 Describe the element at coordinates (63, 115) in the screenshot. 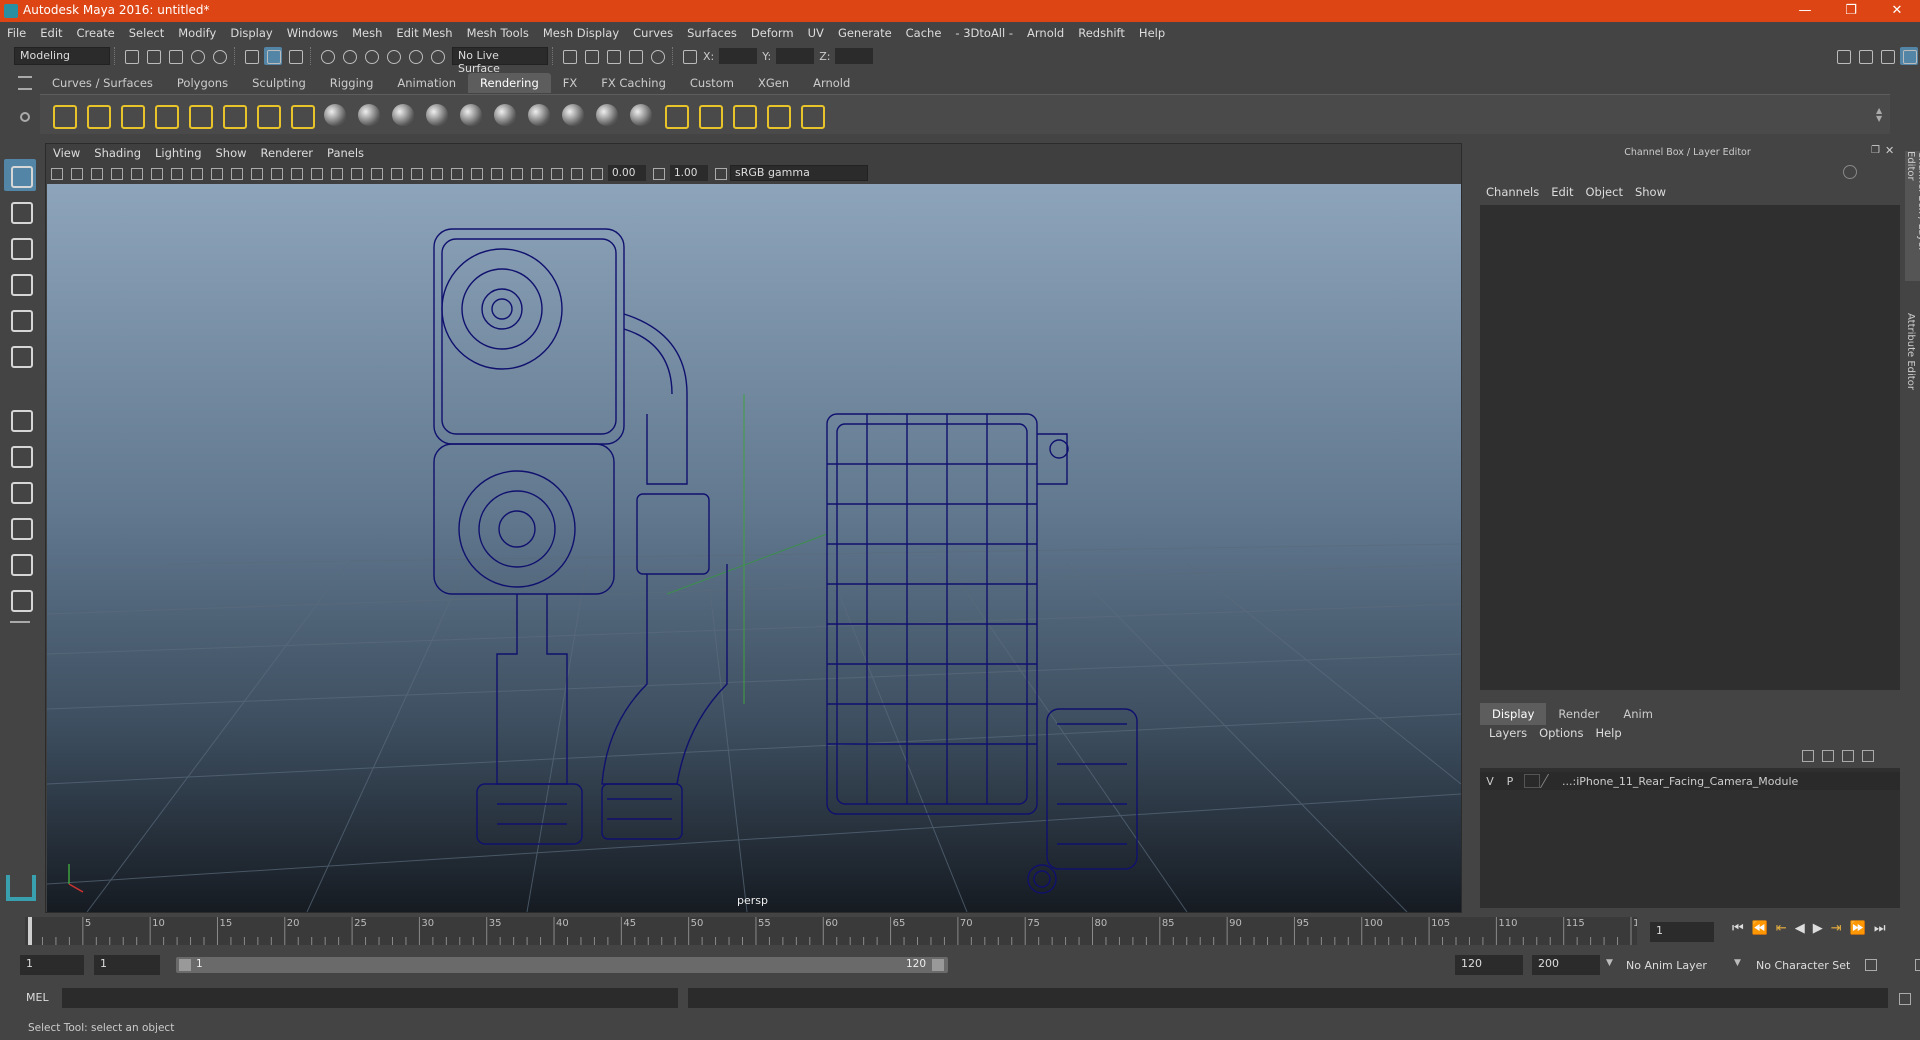

I see `point-light-icon` at that location.